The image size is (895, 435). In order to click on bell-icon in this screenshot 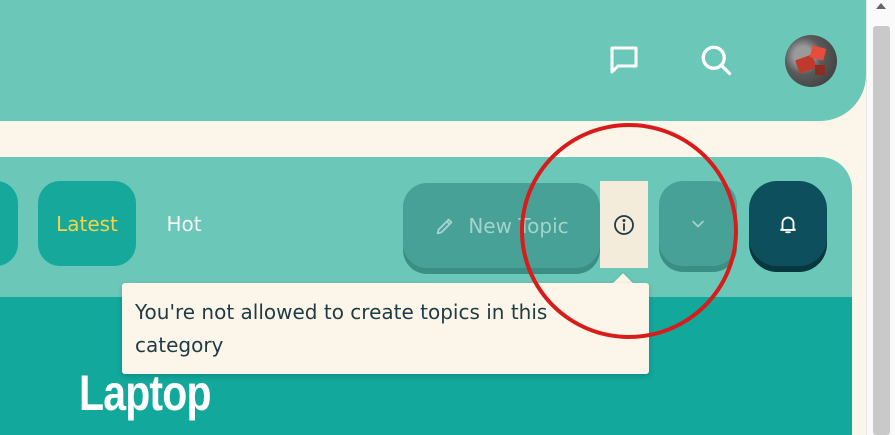, I will do `click(788, 224)`.